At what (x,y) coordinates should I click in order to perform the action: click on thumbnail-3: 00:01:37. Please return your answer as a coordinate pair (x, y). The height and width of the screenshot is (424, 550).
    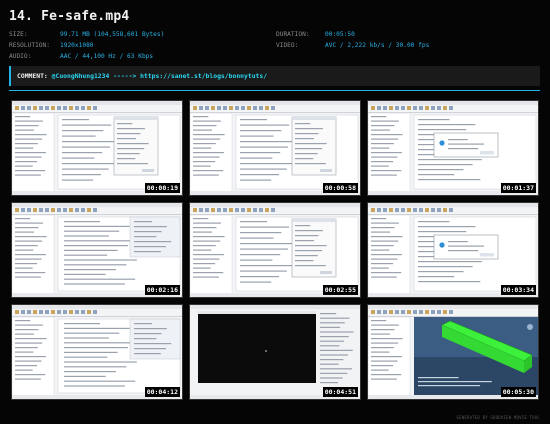
    Looking at the image, I should click on (453, 148).